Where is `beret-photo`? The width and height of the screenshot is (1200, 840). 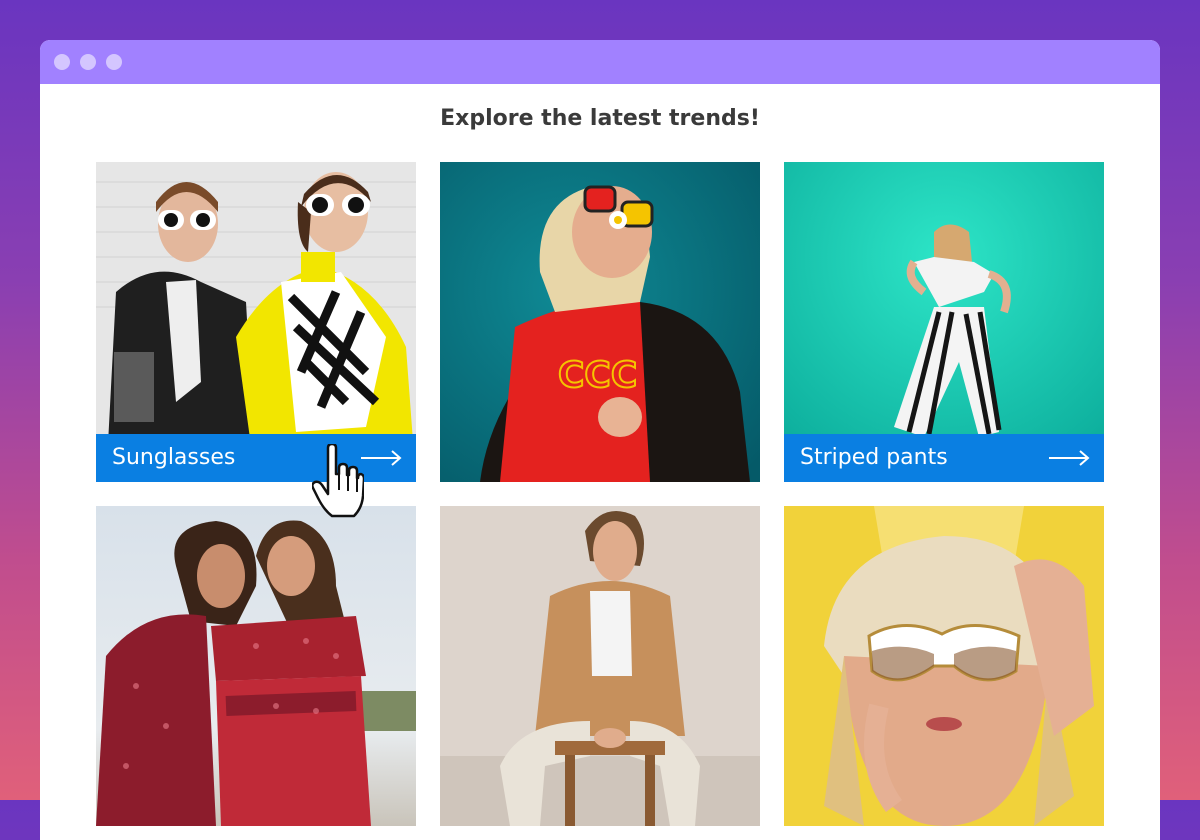
beret-photo is located at coordinates (944, 666).